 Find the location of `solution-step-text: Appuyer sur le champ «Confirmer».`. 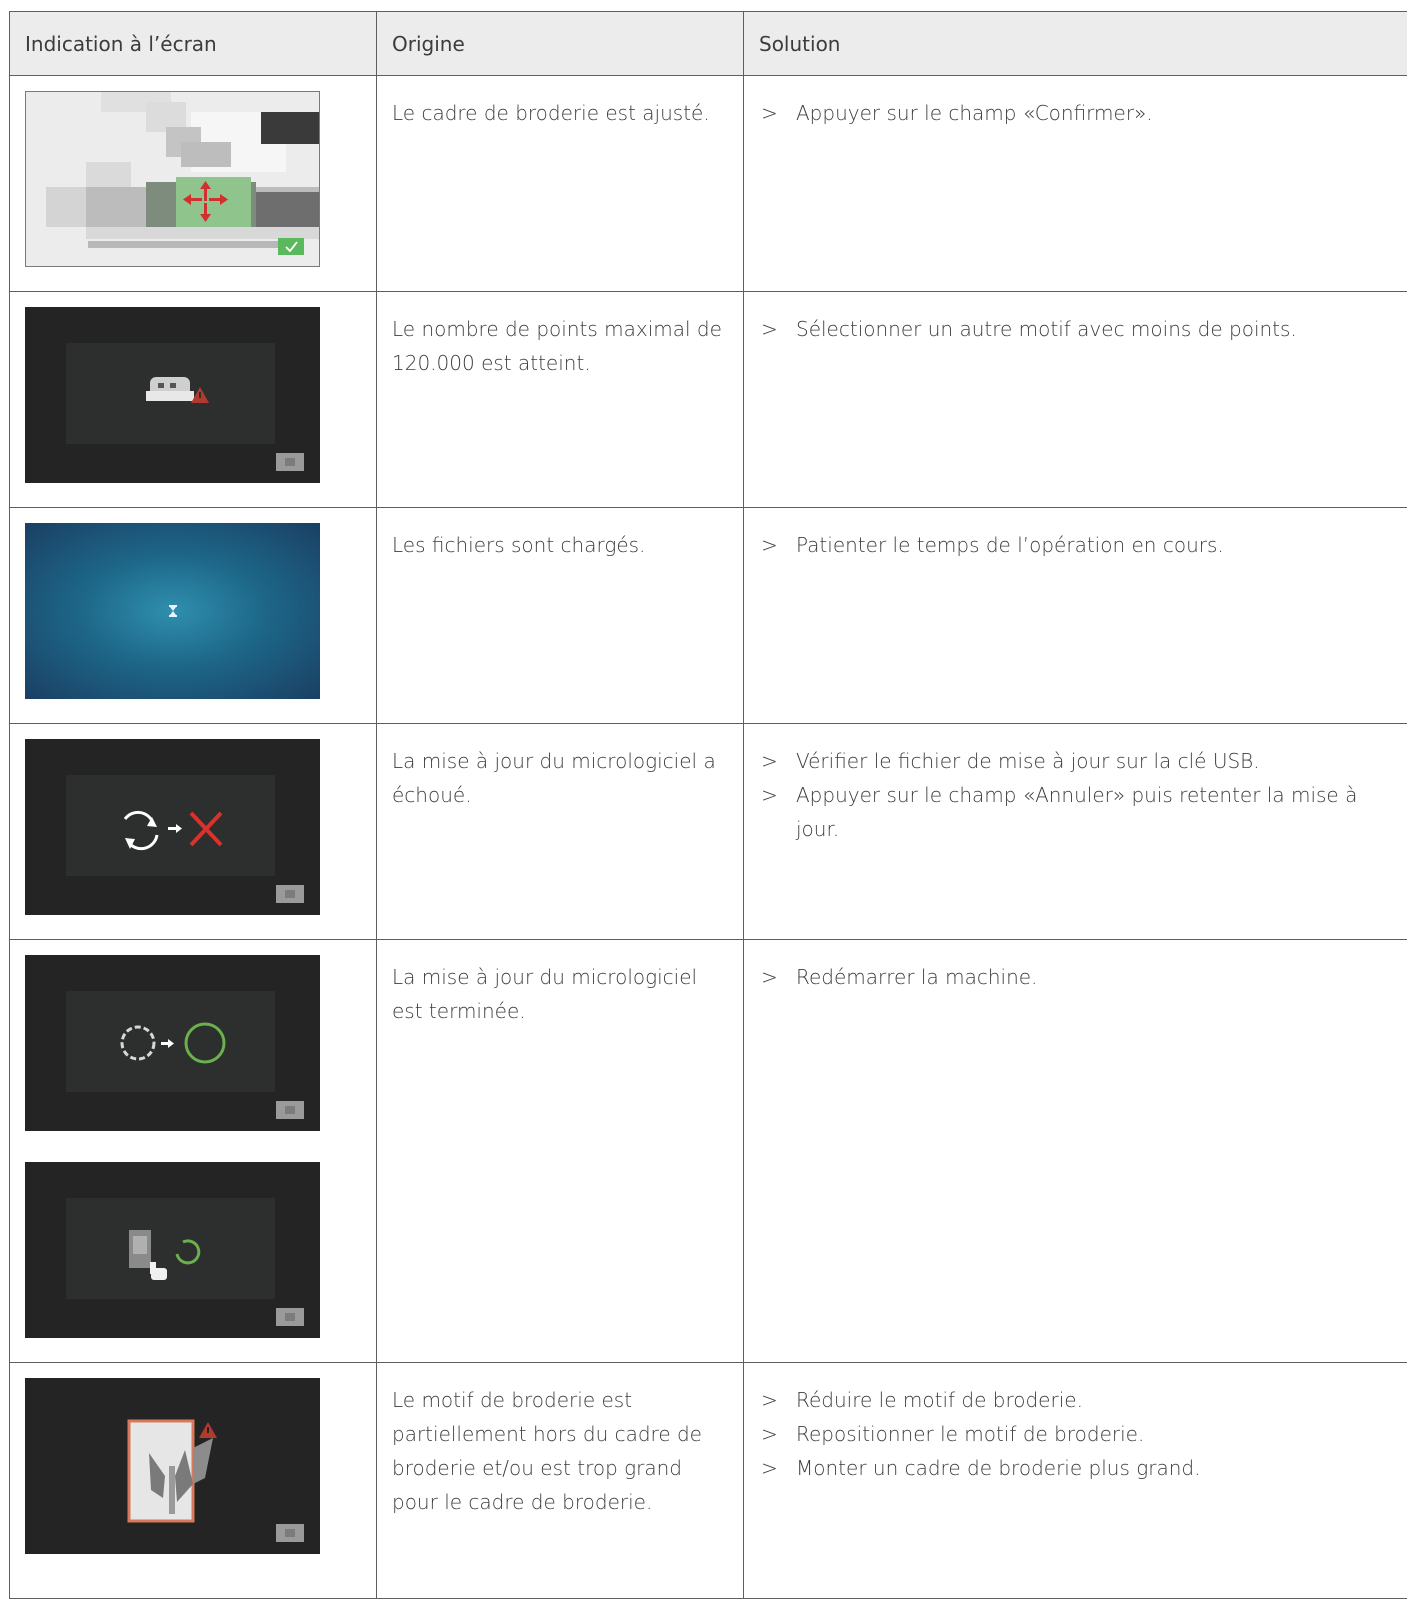

solution-step-text: Appuyer sur le champ «Confirmer». is located at coordinates (974, 113).